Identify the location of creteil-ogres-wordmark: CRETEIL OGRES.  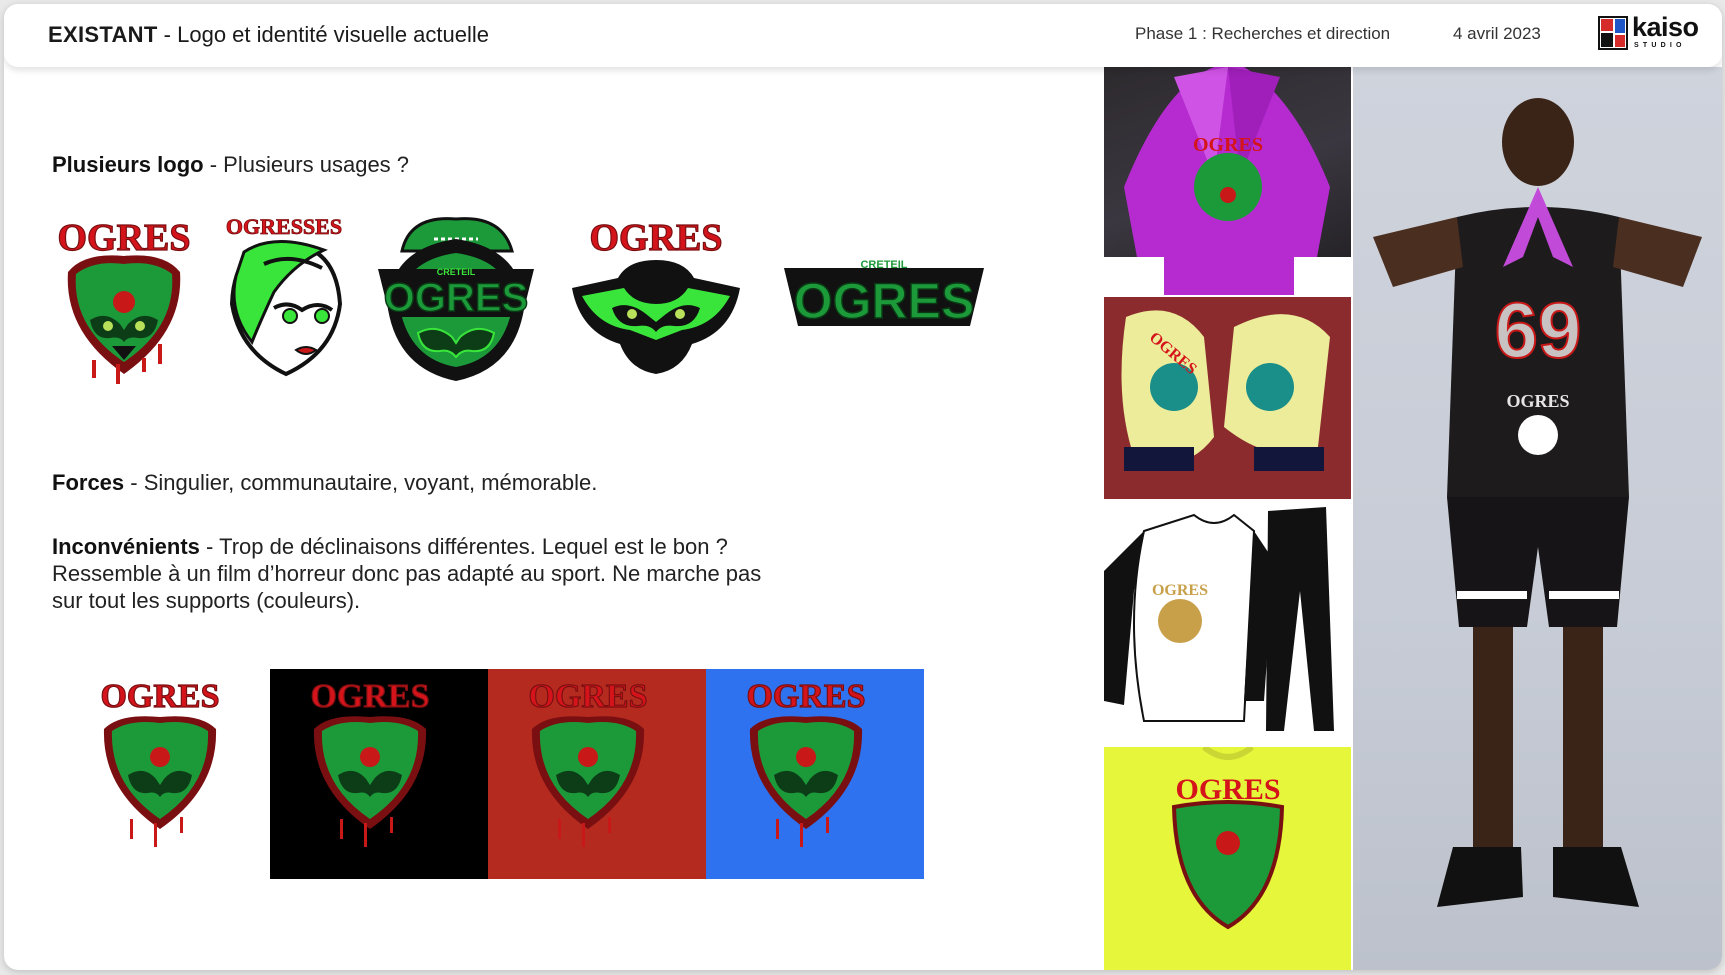
(884, 294).